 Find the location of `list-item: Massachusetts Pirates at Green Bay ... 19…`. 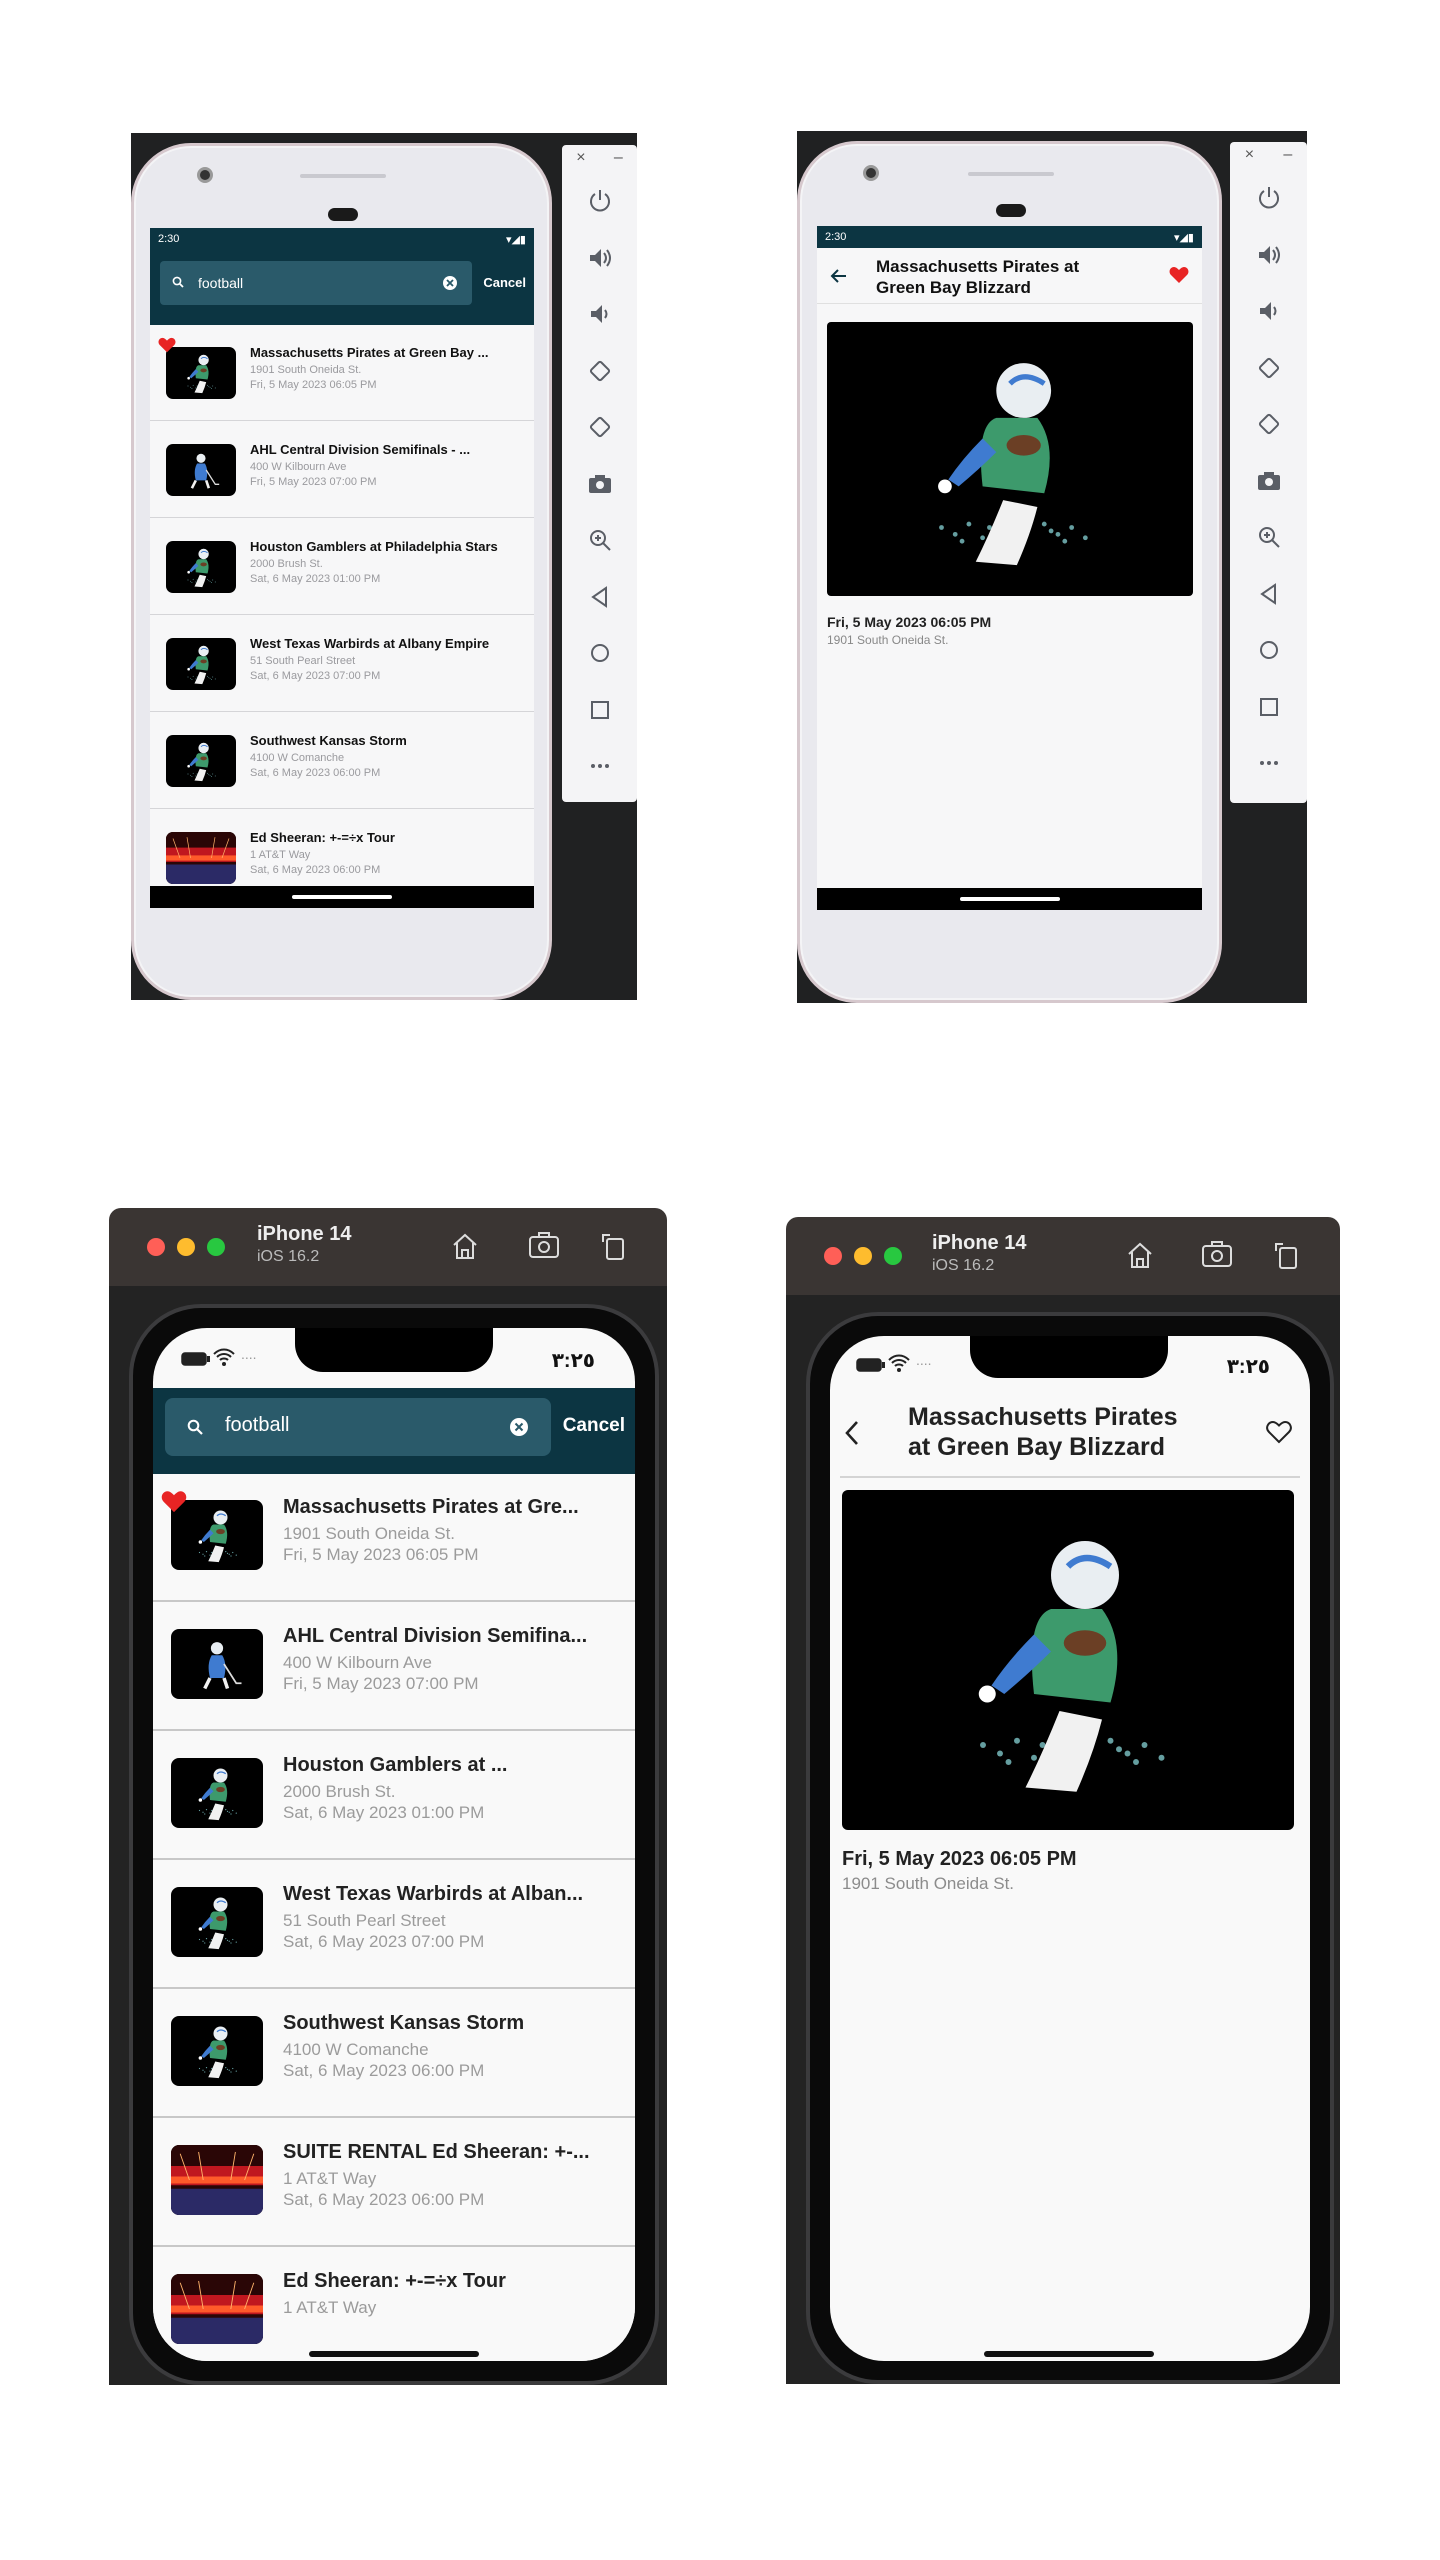

list-item: Massachusetts Pirates at Green Bay ... 19… is located at coordinates (342, 373).